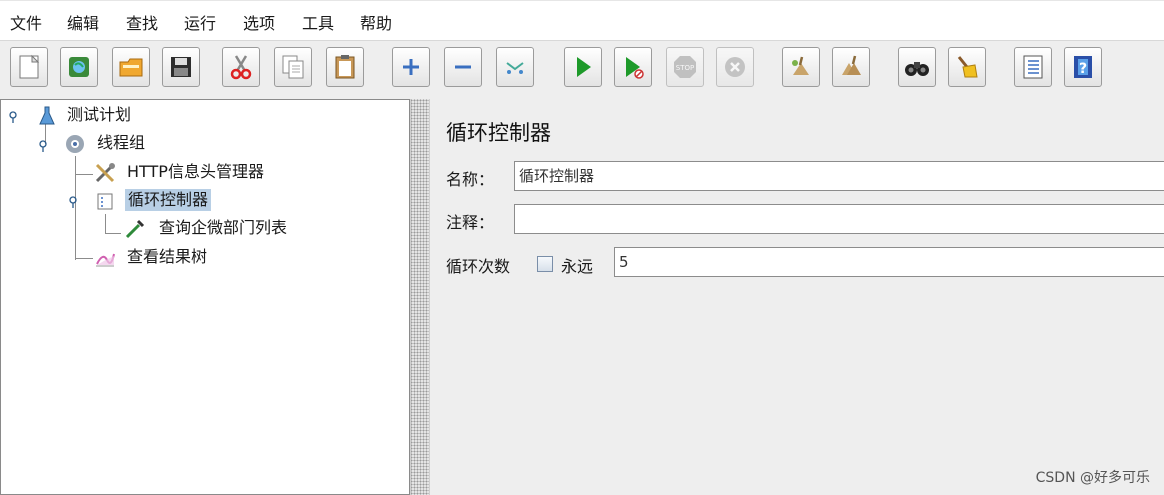 Image resolution: width=1164 pixels, height=495 pixels. I want to click on tree-node-http-sampler: 查询企微部门列表, so click(223, 228).